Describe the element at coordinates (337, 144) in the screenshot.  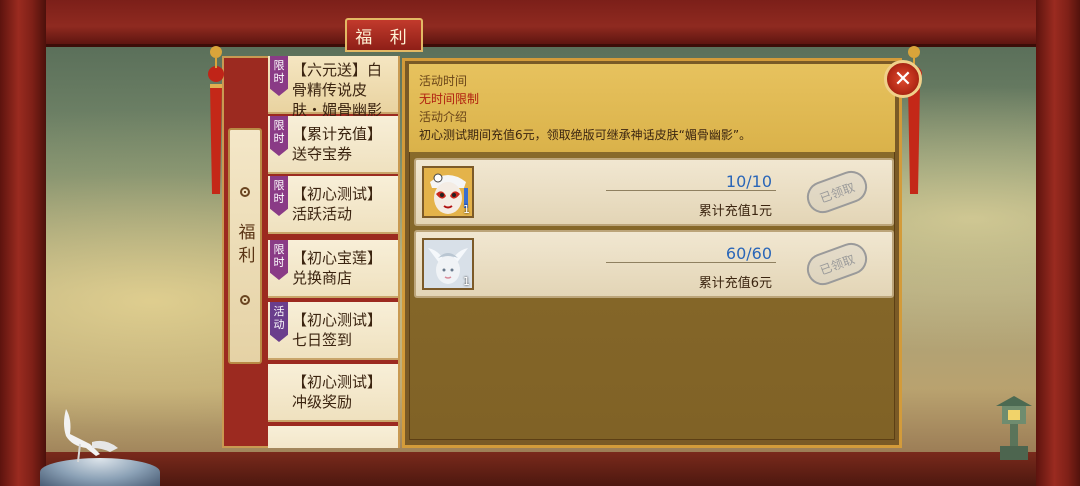
I see `activity-item-label: 【累计充值】送夺宝券` at that location.